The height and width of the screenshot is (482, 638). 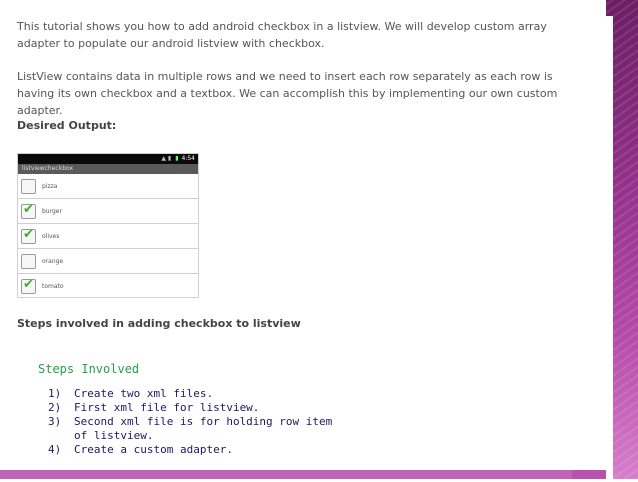 I want to click on desired-output-heading: Desired Output:, so click(x=67, y=125).